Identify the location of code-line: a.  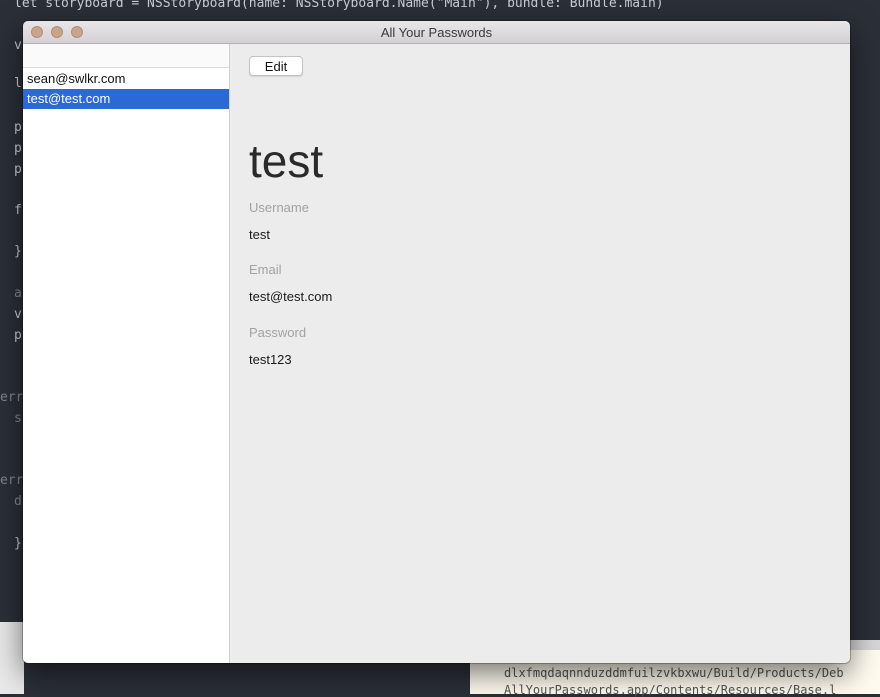
(18, 293).